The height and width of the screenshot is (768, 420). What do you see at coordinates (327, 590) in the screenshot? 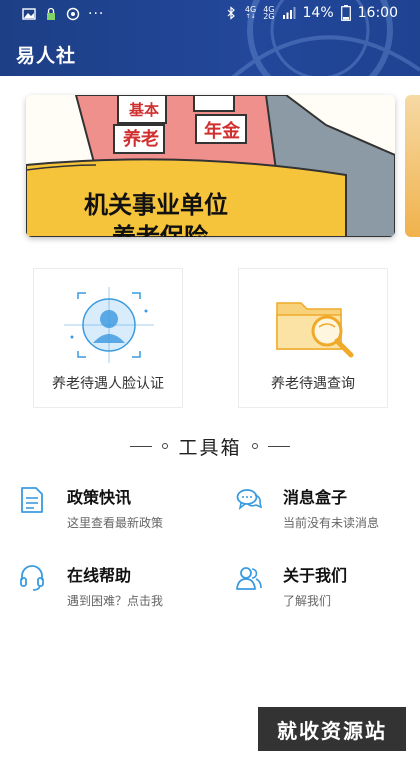
I see `tool-about-us: 关于我们 了解我们` at bounding box center [327, 590].